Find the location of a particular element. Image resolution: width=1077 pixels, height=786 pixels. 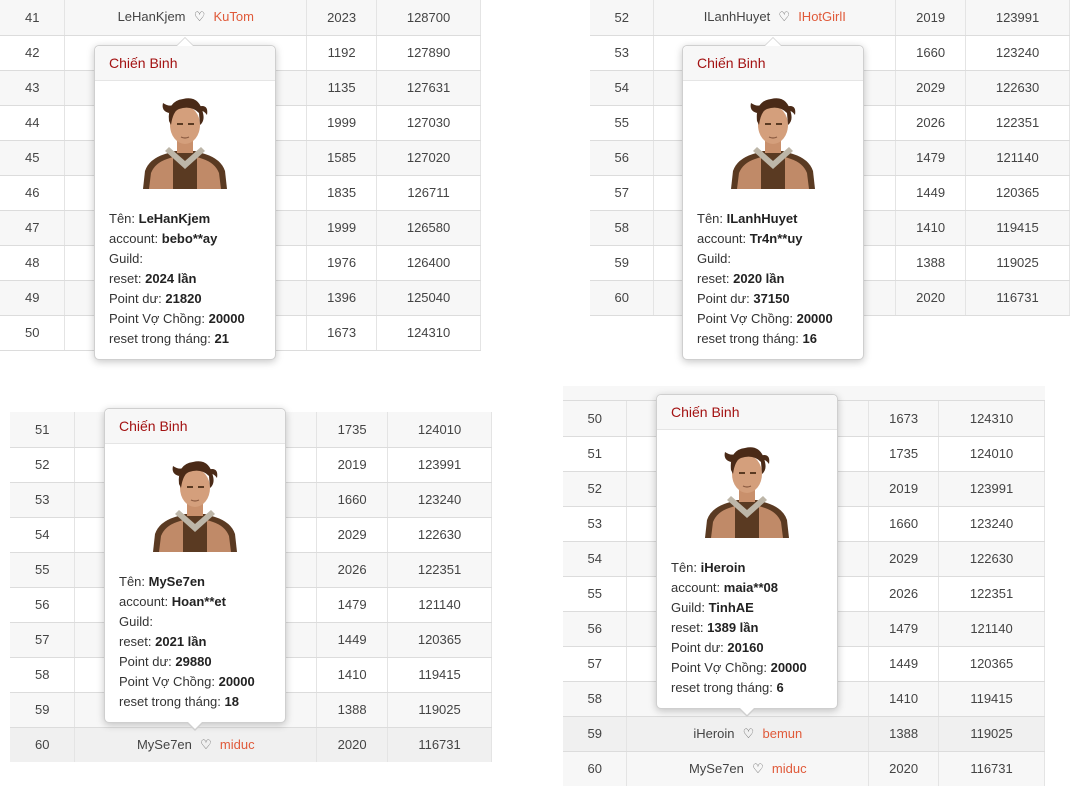

popup-class-title: Chiến Binh is located at coordinates (747, 412).